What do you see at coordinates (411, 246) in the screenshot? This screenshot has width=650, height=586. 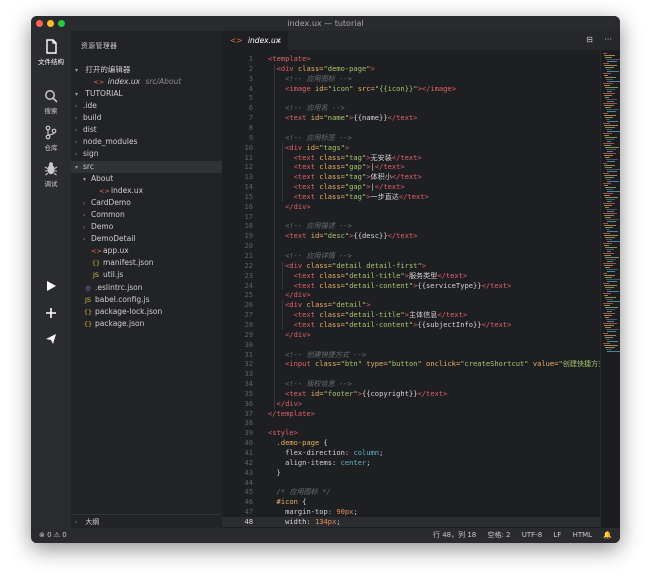 I see `code-line: 20` at bounding box center [411, 246].